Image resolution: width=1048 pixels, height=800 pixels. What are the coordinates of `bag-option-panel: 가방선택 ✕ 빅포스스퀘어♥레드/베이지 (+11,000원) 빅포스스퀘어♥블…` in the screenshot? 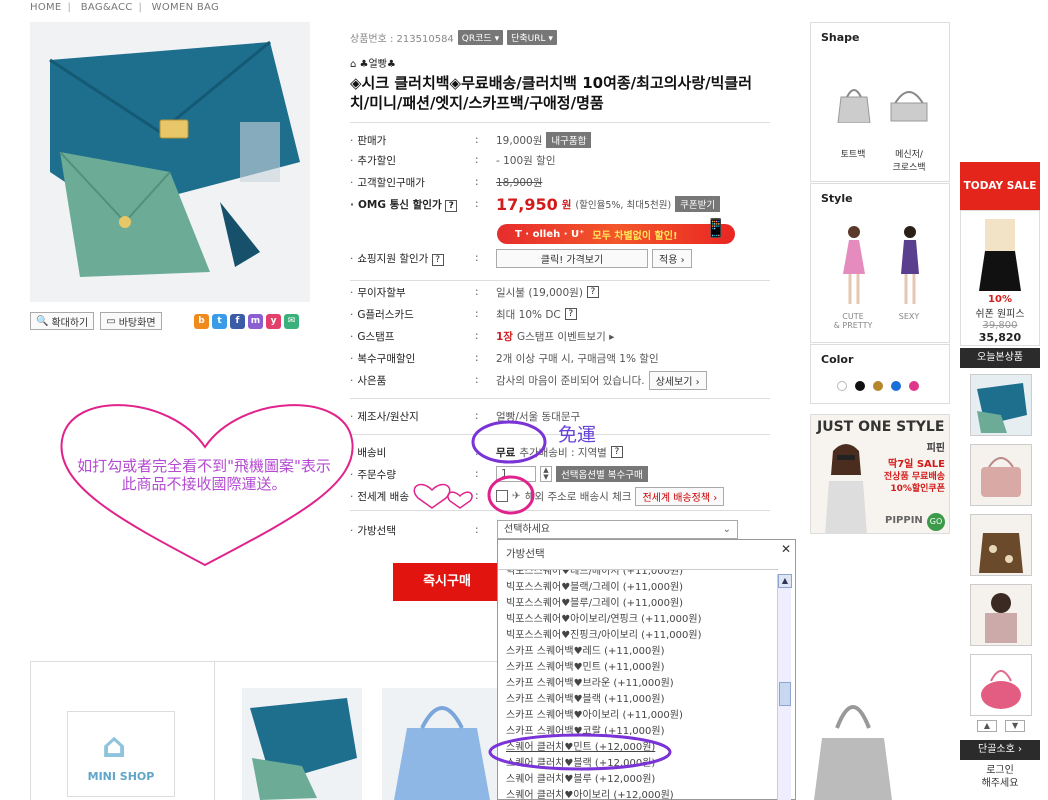 It's located at (646, 669).